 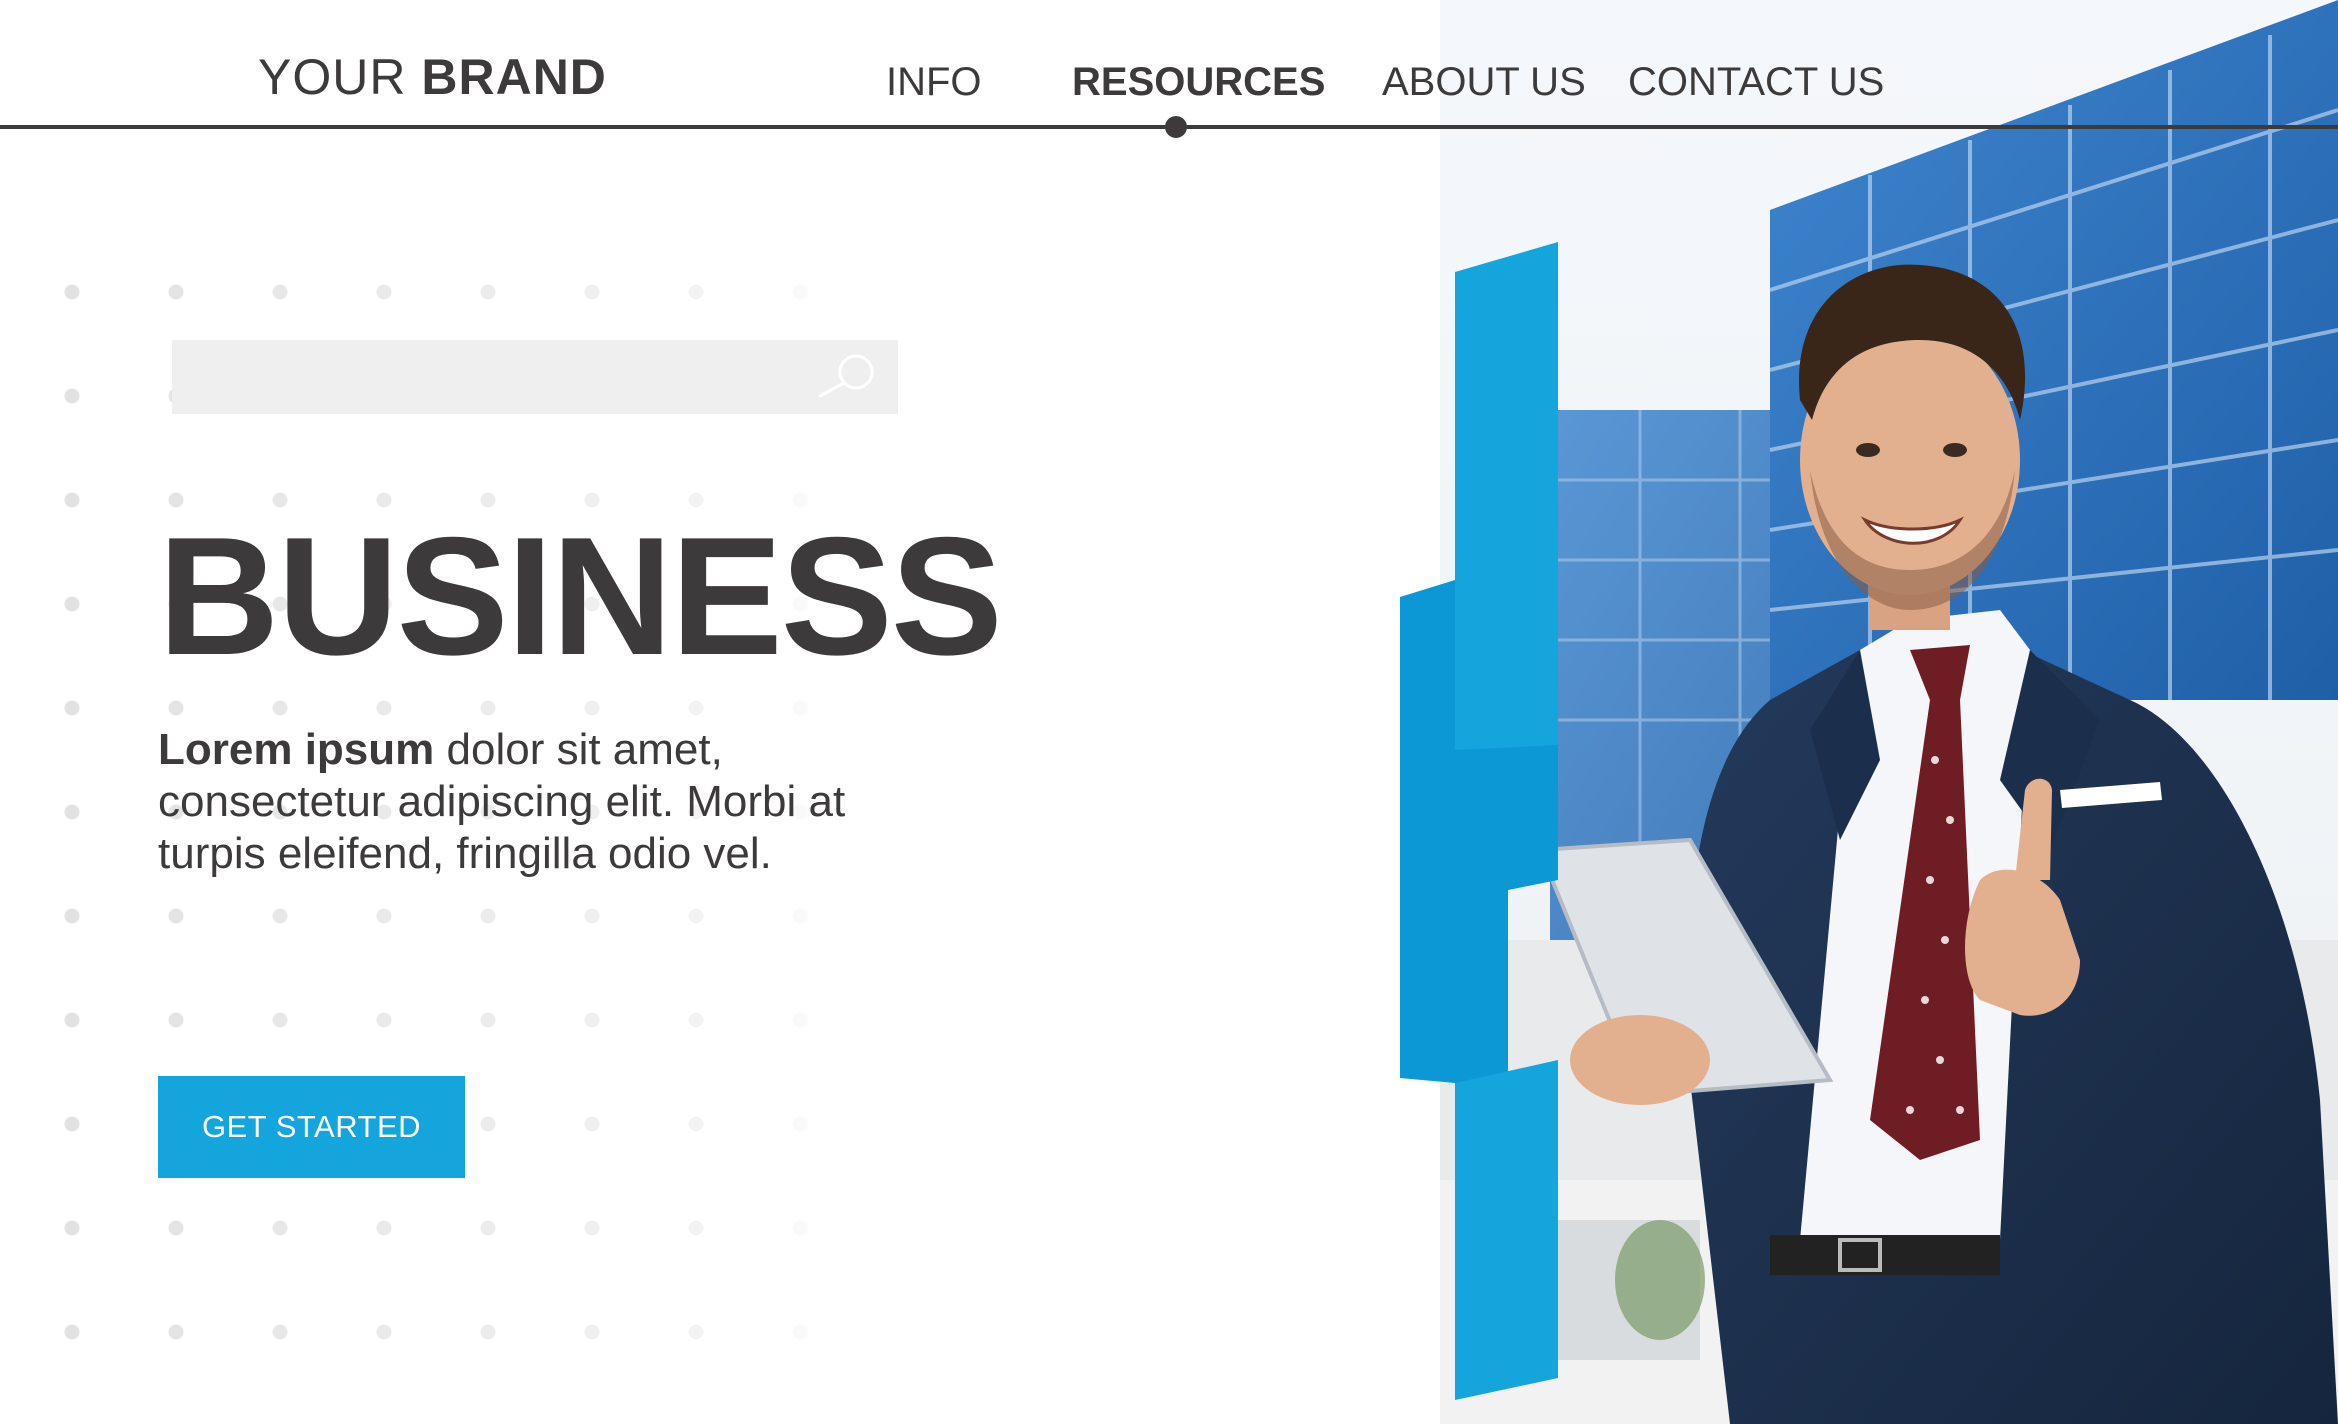 I want to click on search-icon, so click(x=850, y=377).